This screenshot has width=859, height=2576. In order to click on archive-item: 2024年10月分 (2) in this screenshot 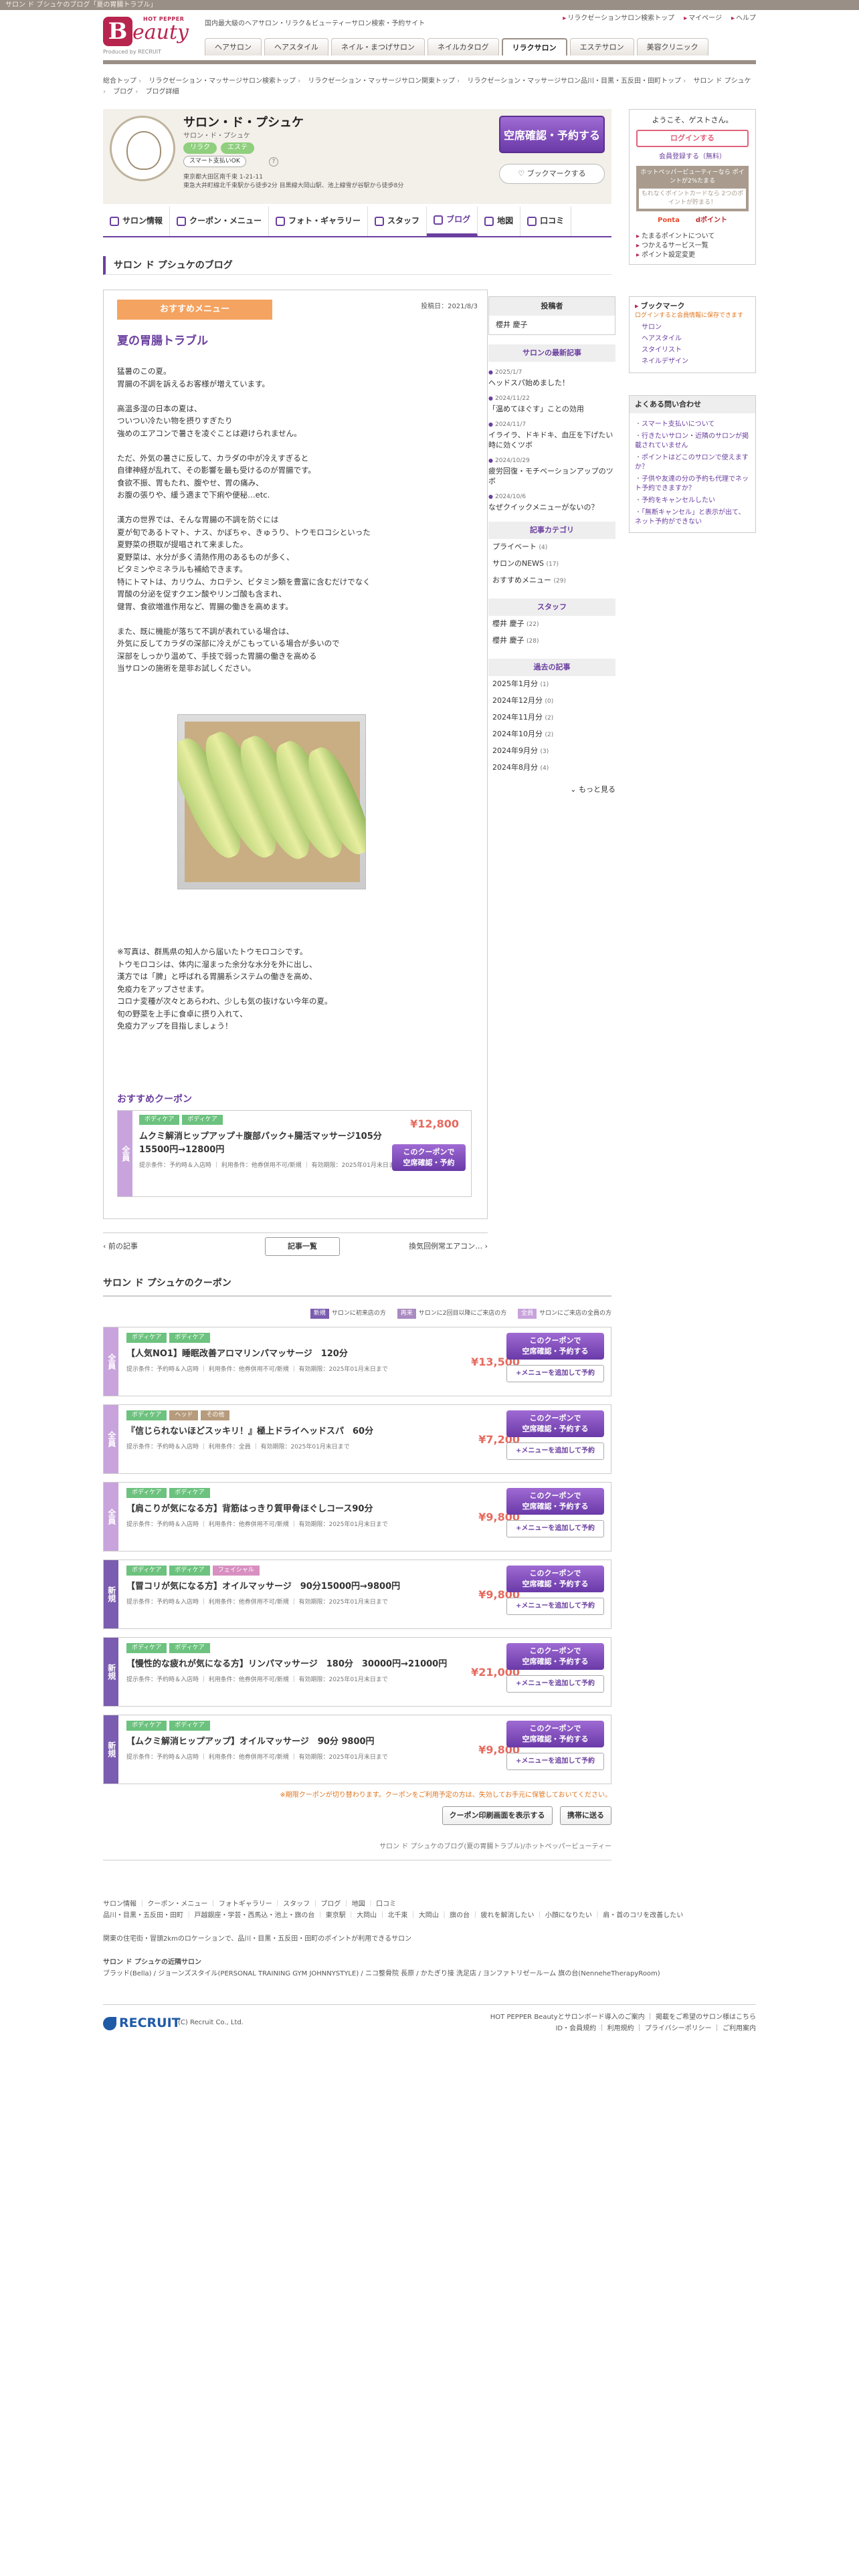, I will do `click(551, 734)`.